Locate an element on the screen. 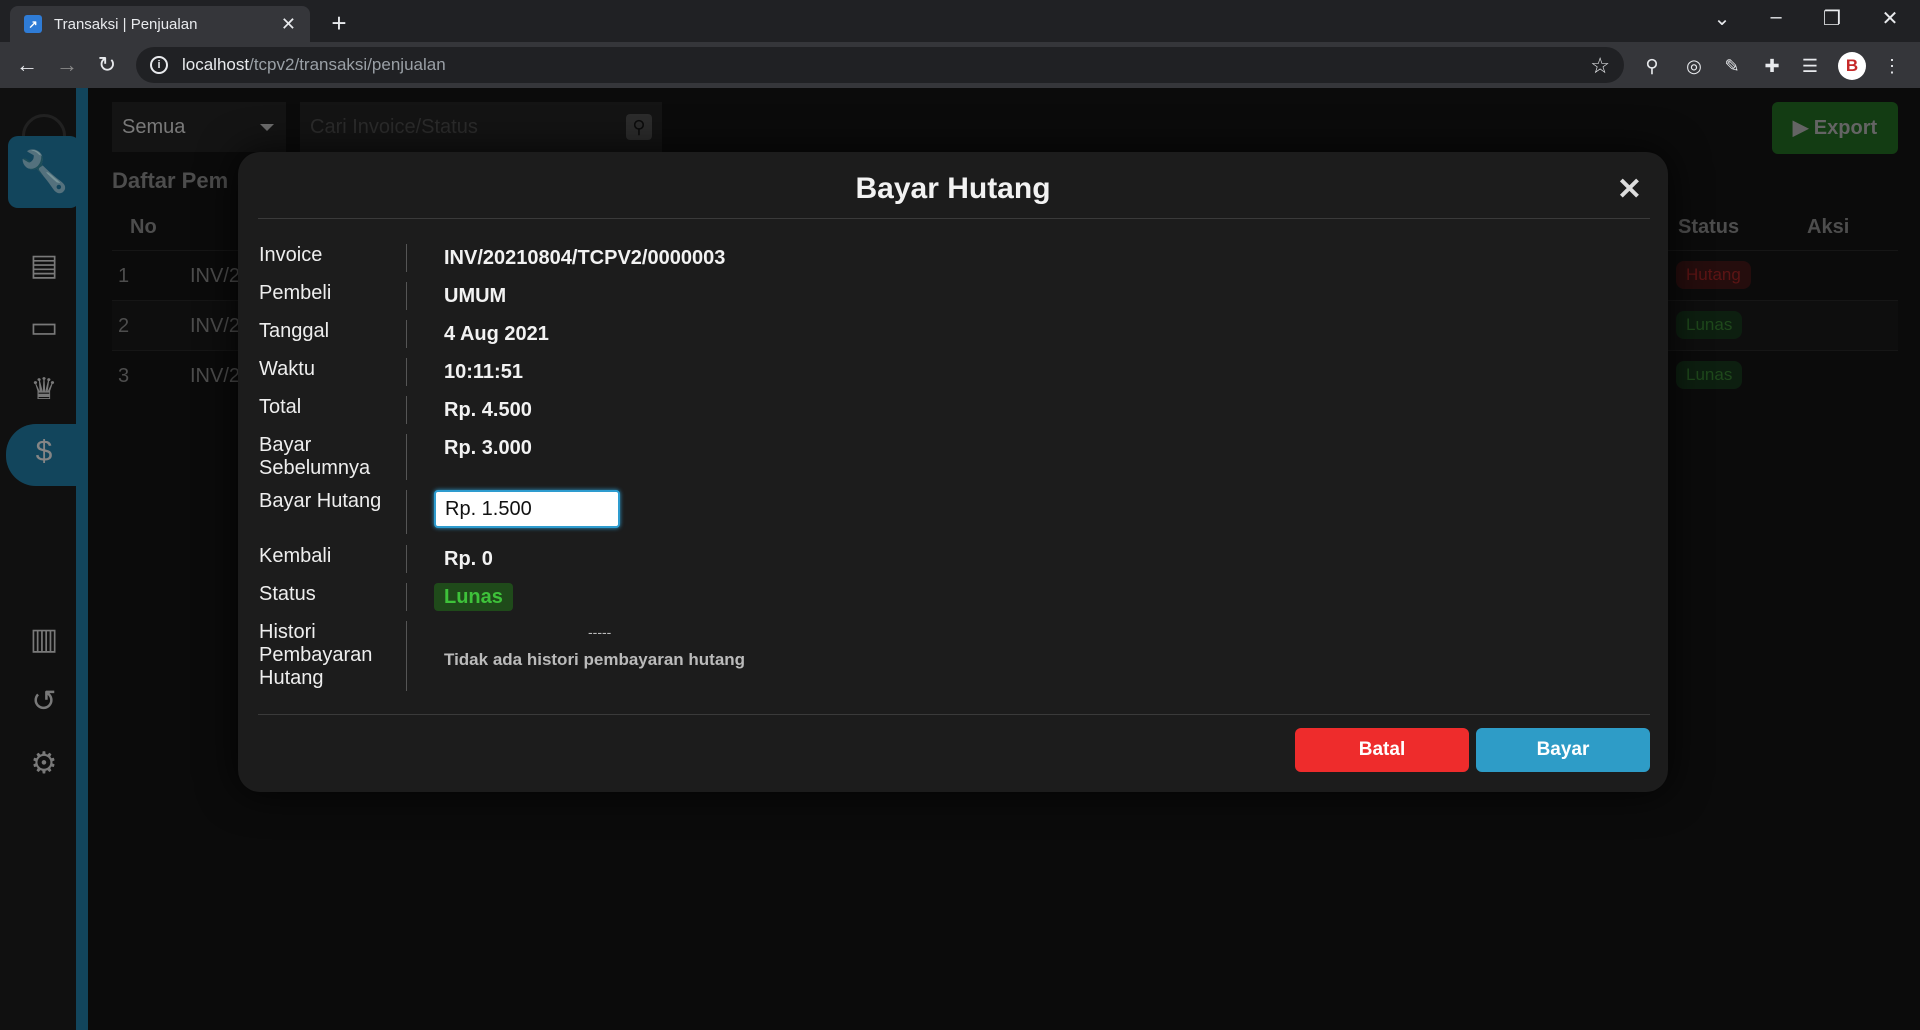 The width and height of the screenshot is (1920, 1030). modal-footer-divider is located at coordinates (954, 714).